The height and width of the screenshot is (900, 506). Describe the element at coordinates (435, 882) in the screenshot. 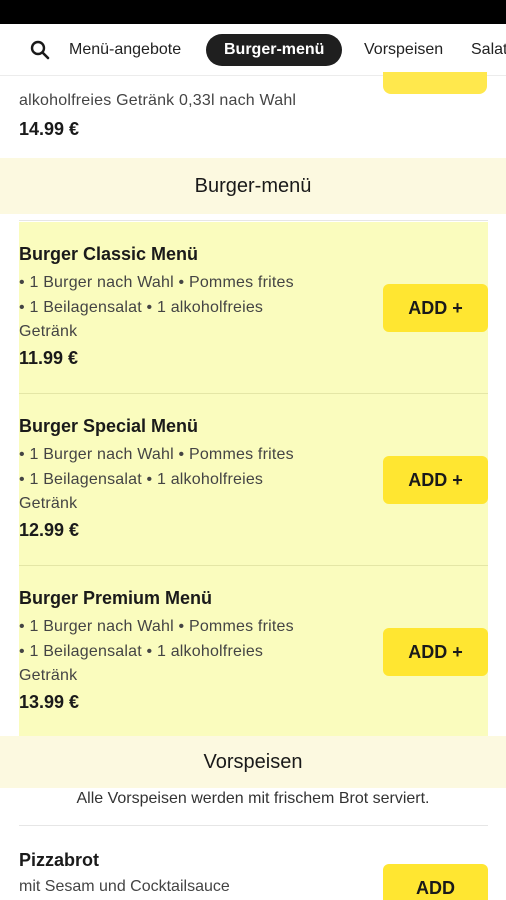

I see `add-button: ADD` at that location.